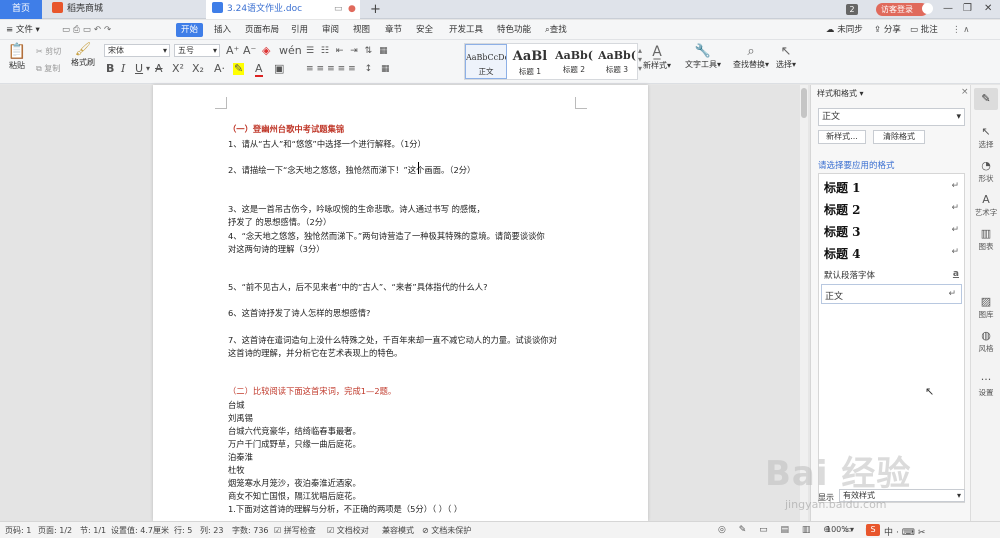 This screenshot has width=1000, height=538. Describe the element at coordinates (299, 30) in the screenshot. I see `menu-references: 引用` at that location.